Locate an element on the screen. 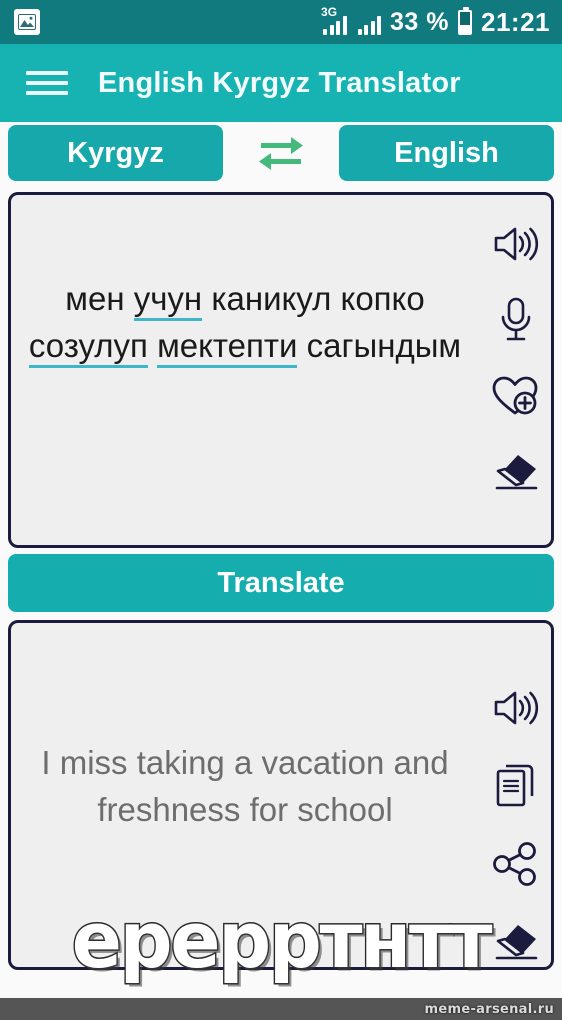  copy-icon is located at coordinates (516, 786).